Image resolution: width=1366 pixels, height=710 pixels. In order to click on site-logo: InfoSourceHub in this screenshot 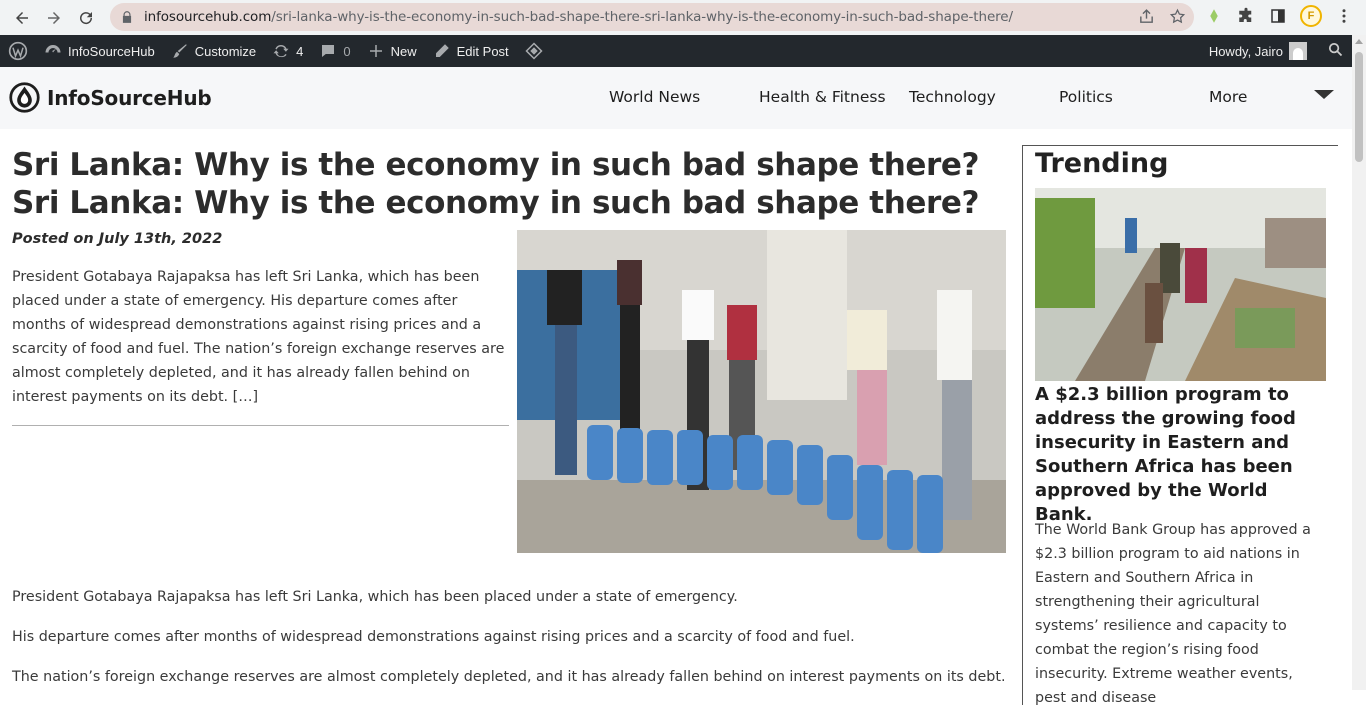, I will do `click(110, 97)`.